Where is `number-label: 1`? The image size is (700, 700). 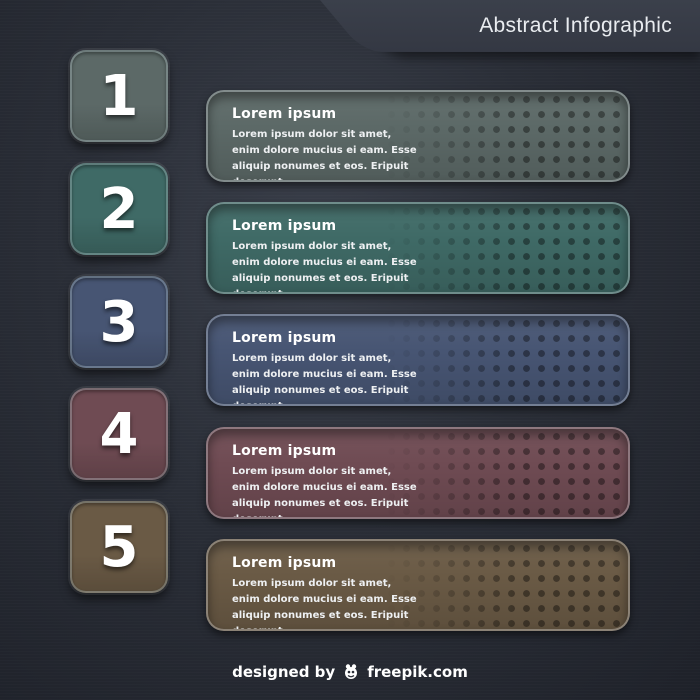
number-label: 1 is located at coordinates (119, 96).